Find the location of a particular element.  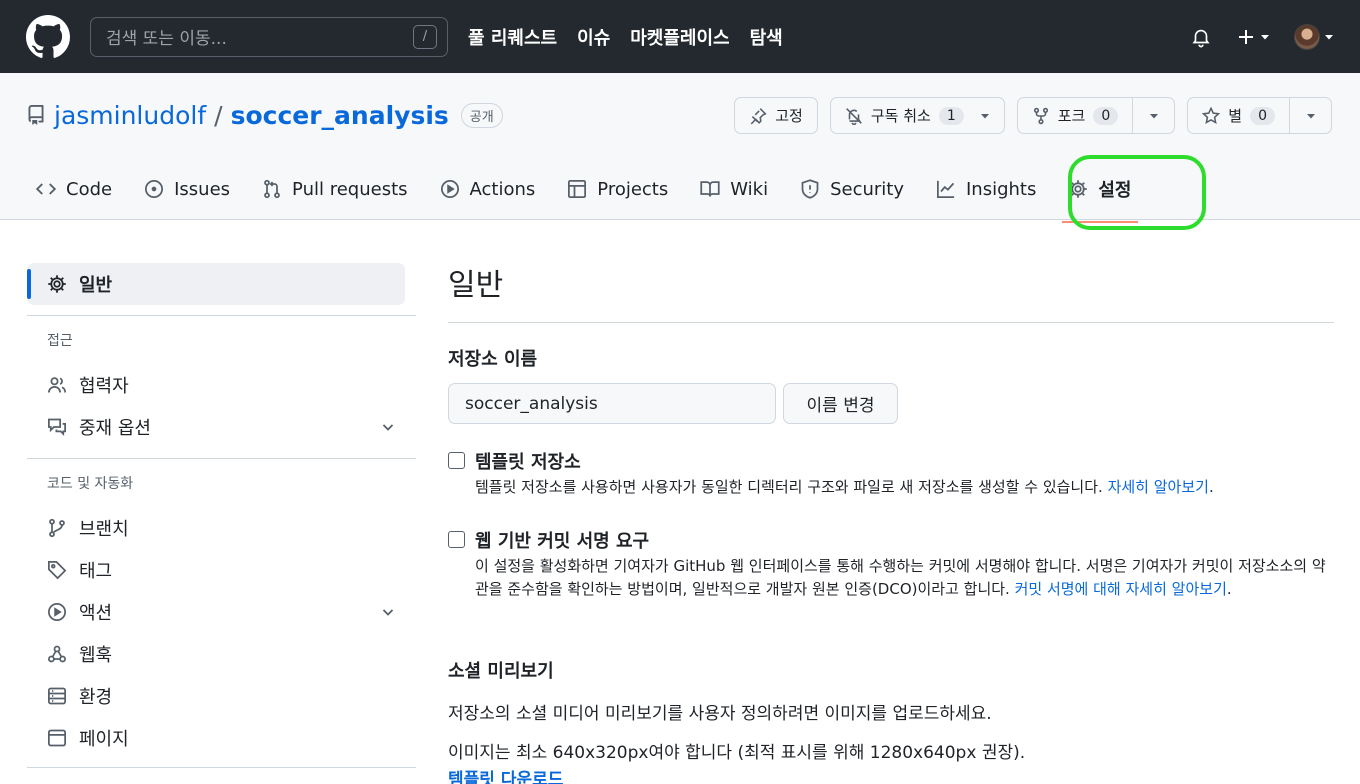

pin-label: 고정 is located at coordinates (789, 116).